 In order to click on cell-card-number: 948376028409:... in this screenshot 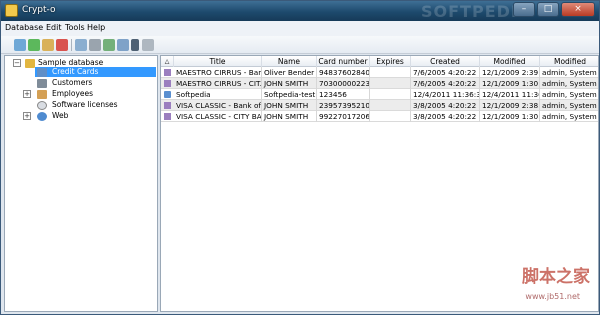, I will do `click(344, 72)`.